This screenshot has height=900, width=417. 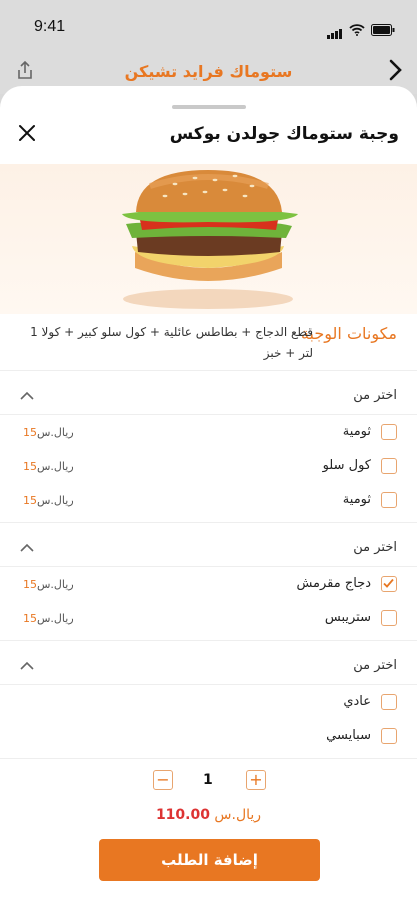 What do you see at coordinates (357, 701) in the screenshot?
I see `option-name: عادي` at bounding box center [357, 701].